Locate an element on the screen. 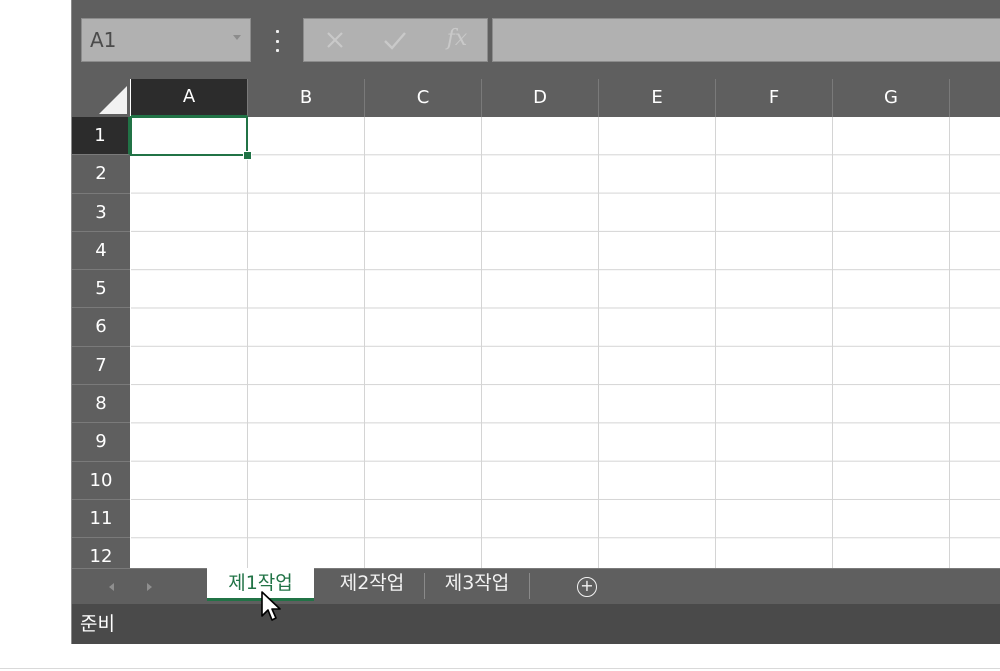 The height and width of the screenshot is (671, 1000). row-header-9: 9 is located at coordinates (101, 442).